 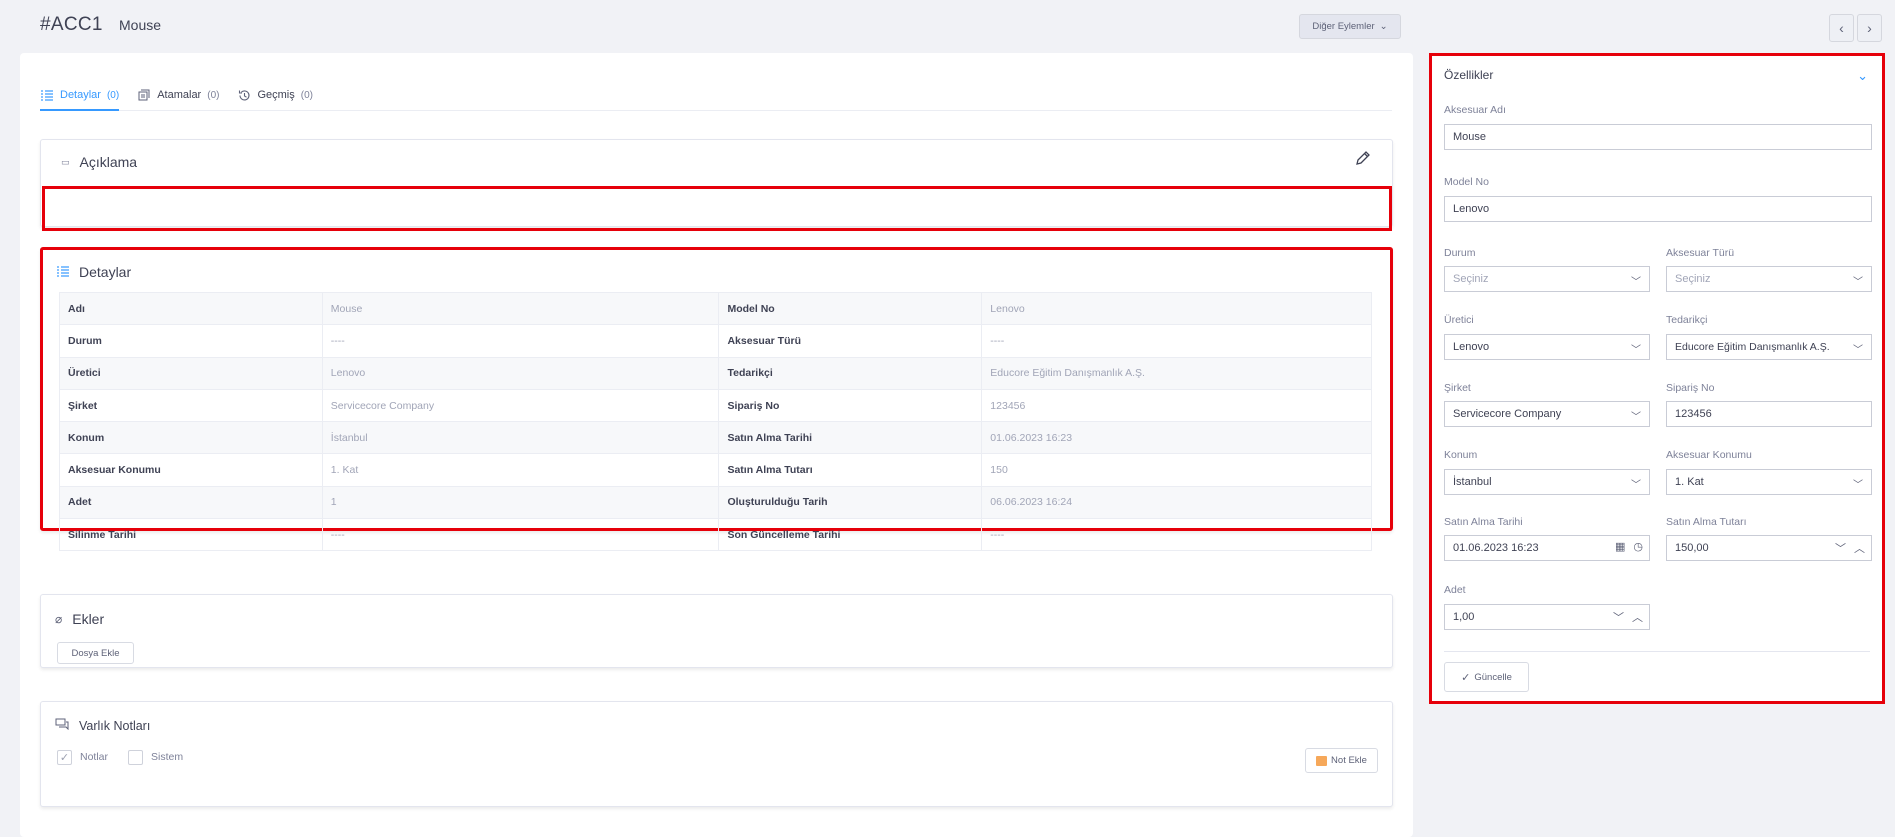 I want to click on add-file-button: Dosya Ekle, so click(x=95, y=653).